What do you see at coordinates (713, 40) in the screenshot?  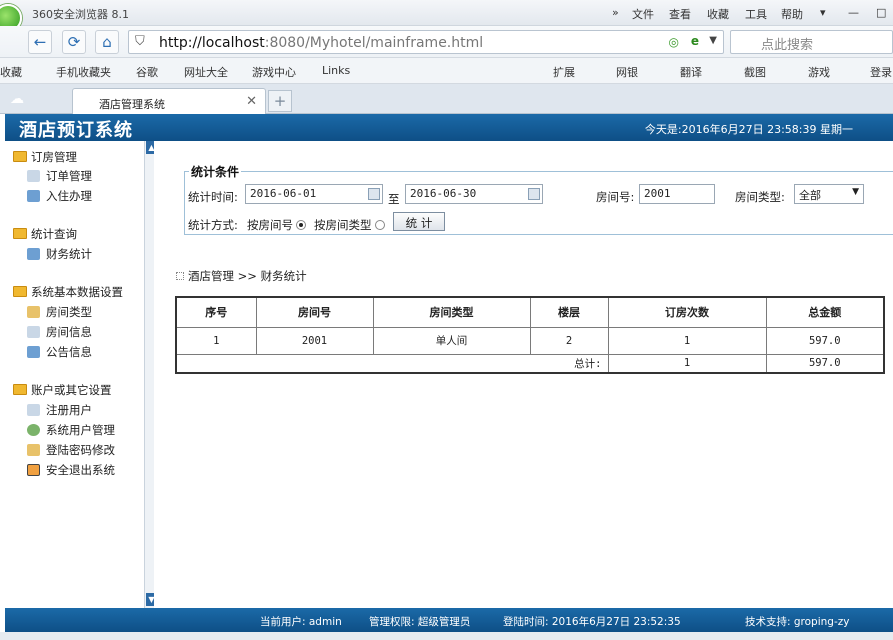 I see `dropdown-arrow-icon: ▼` at bounding box center [713, 40].